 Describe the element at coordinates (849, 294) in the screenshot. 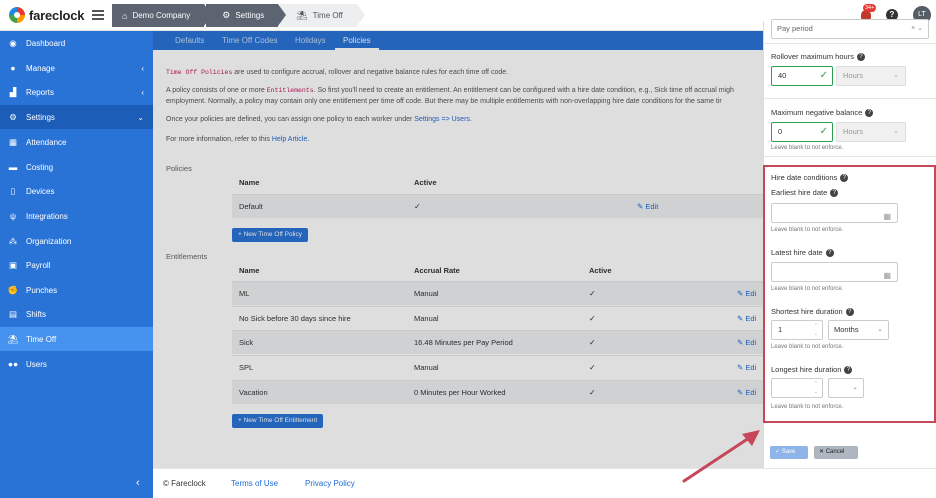

I see `hire-date-conditions-highlight` at that location.